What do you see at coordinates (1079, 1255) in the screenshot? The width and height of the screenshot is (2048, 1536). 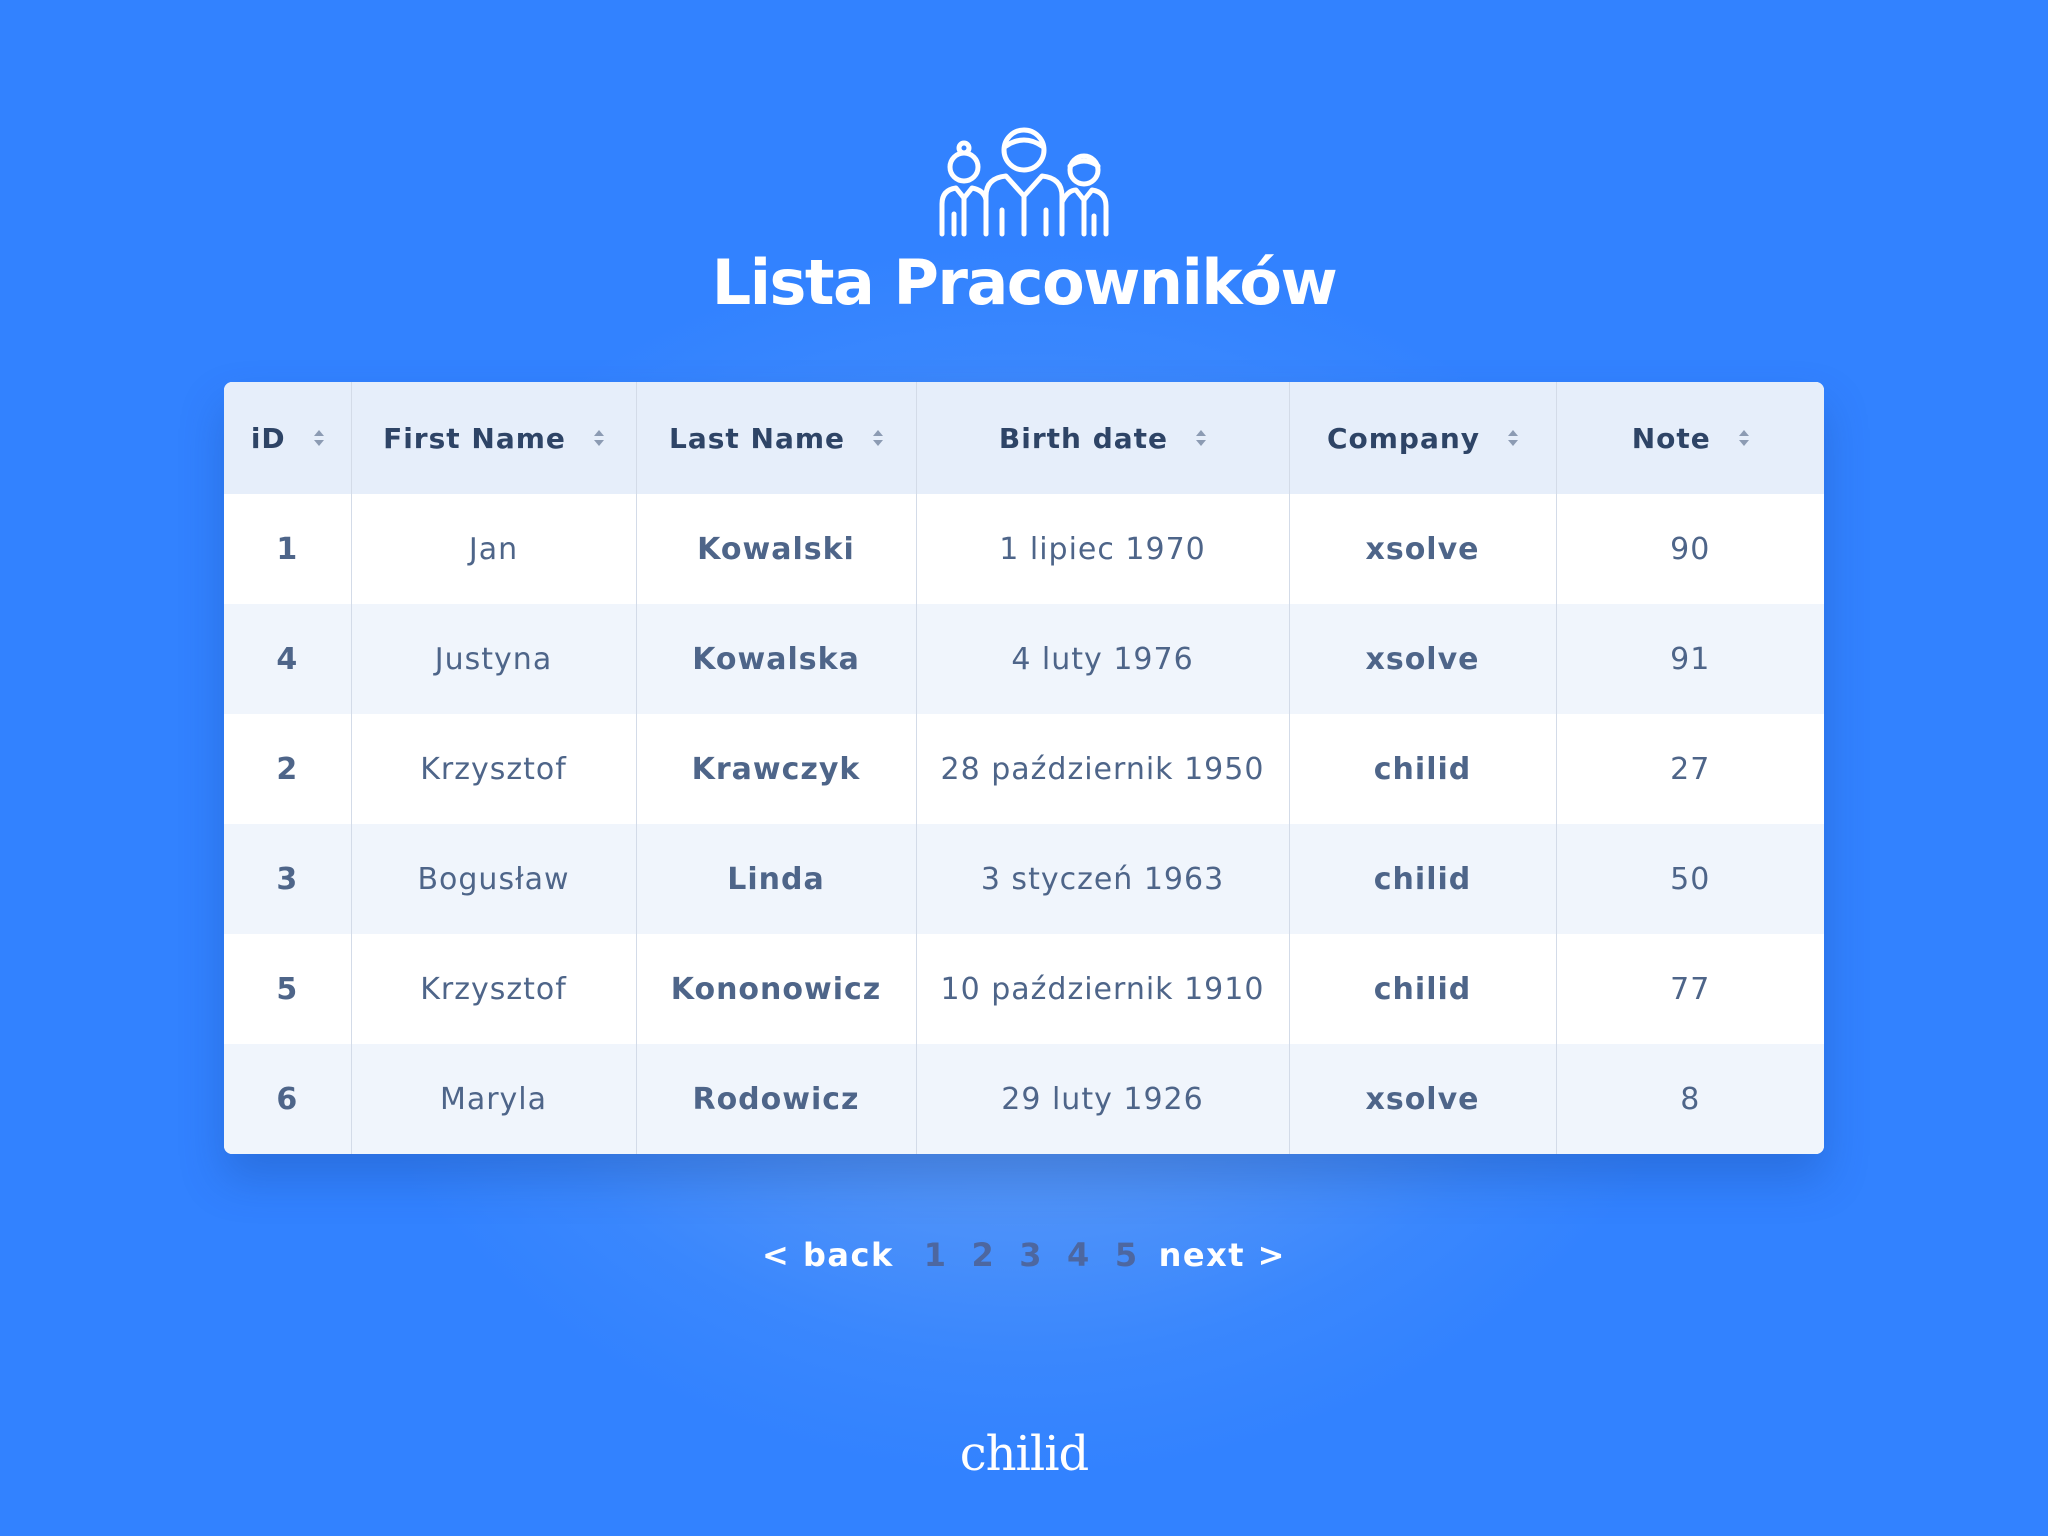 I see `page-link-4: 4` at bounding box center [1079, 1255].